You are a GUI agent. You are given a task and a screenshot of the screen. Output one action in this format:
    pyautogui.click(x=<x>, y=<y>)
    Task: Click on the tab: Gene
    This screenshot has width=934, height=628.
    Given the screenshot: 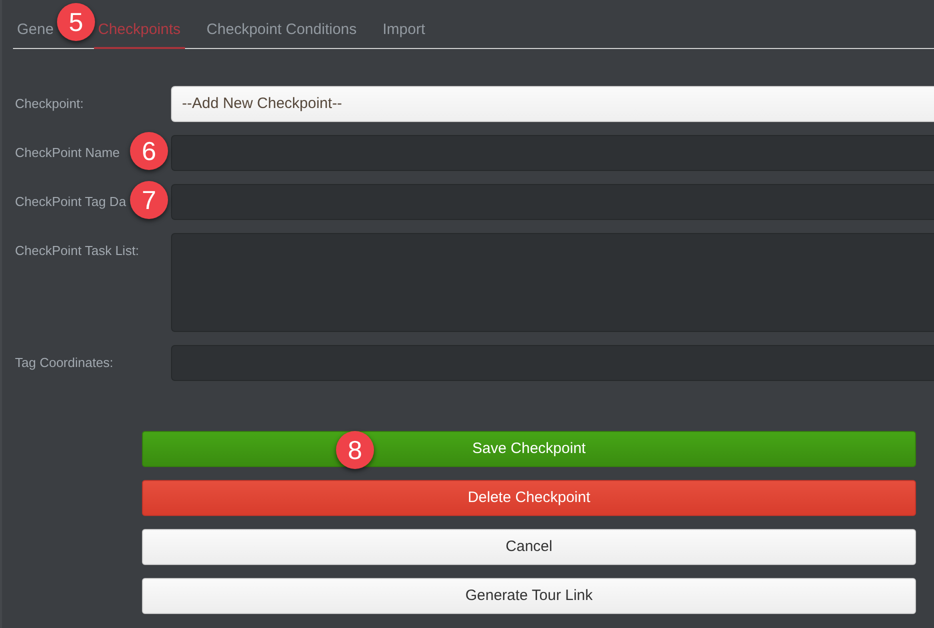 What is the action you would take?
    pyautogui.click(x=33, y=34)
    